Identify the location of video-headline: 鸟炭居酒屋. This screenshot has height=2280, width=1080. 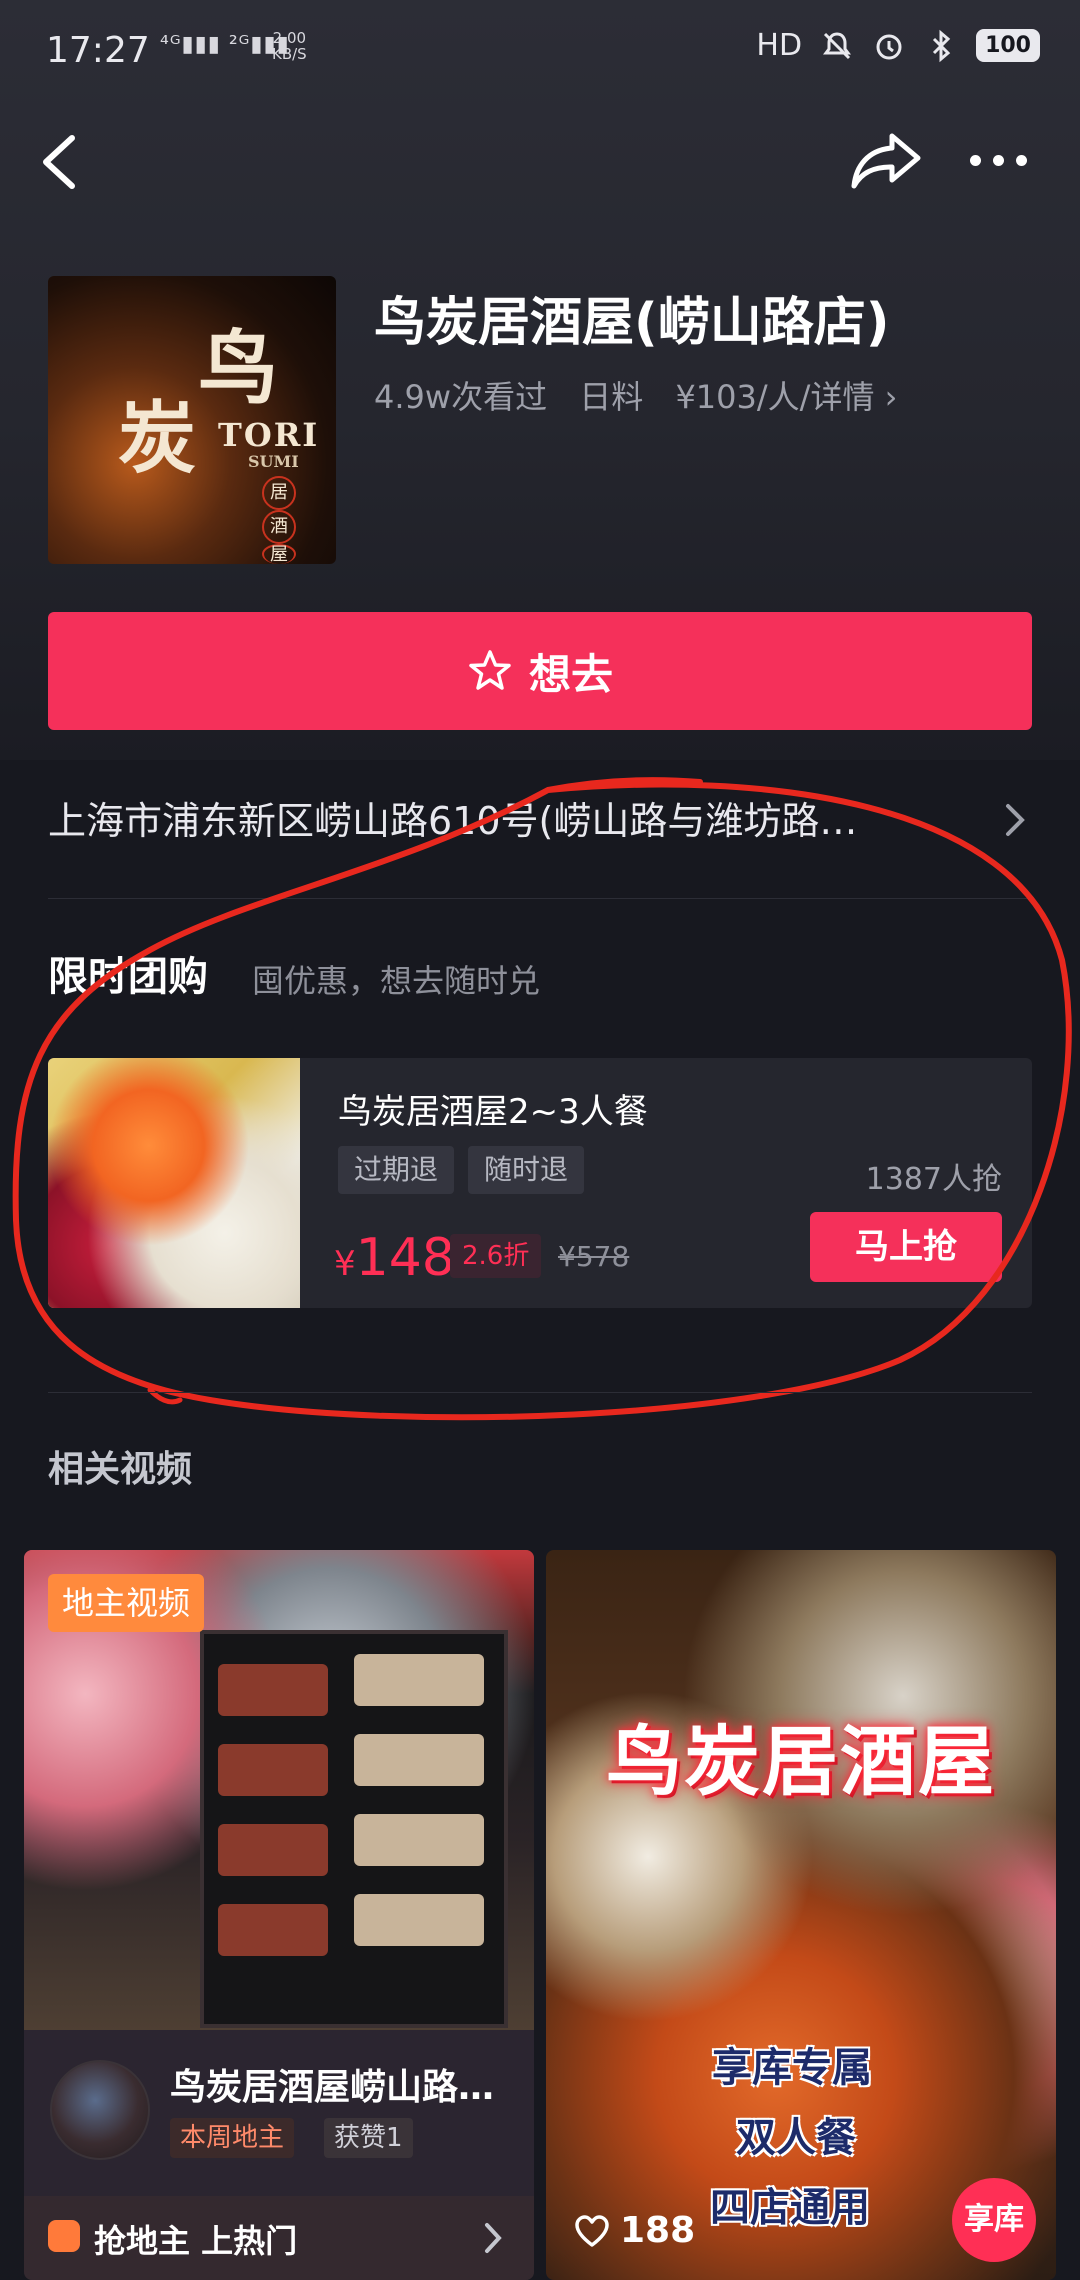
(801, 1761).